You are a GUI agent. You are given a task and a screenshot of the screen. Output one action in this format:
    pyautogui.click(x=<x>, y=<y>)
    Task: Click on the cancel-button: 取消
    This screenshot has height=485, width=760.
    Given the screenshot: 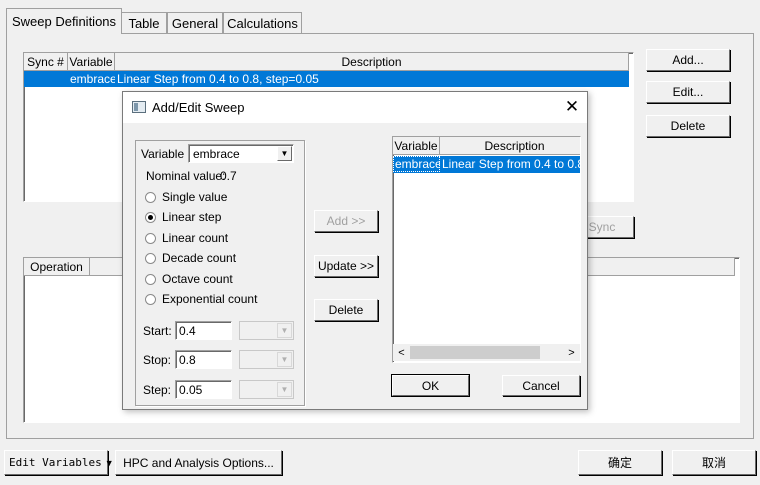 What is the action you would take?
    pyautogui.click(x=714, y=462)
    